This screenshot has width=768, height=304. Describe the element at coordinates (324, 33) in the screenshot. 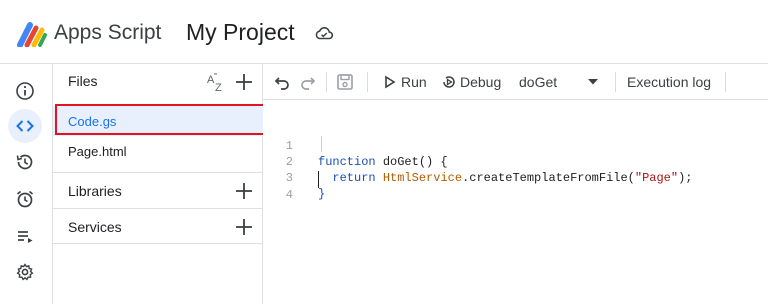

I see `cloud-saved-icon` at that location.